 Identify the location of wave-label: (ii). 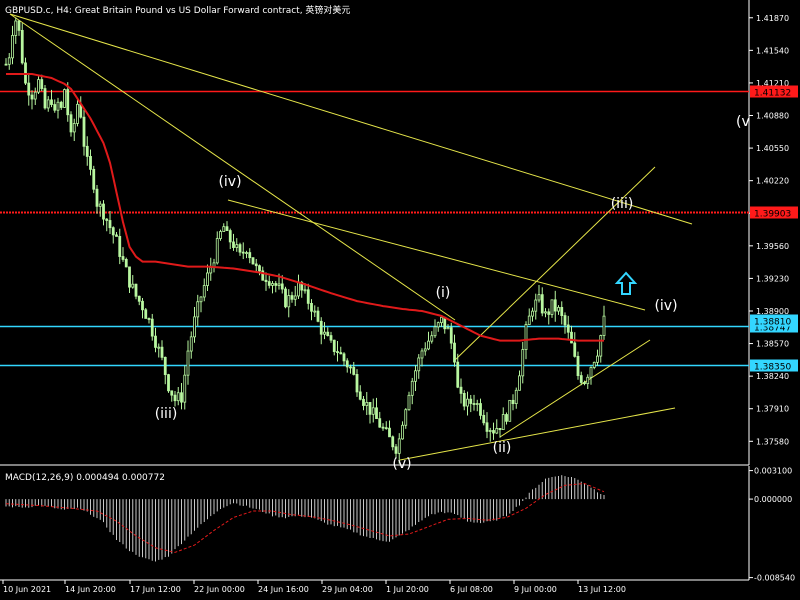
(502, 448).